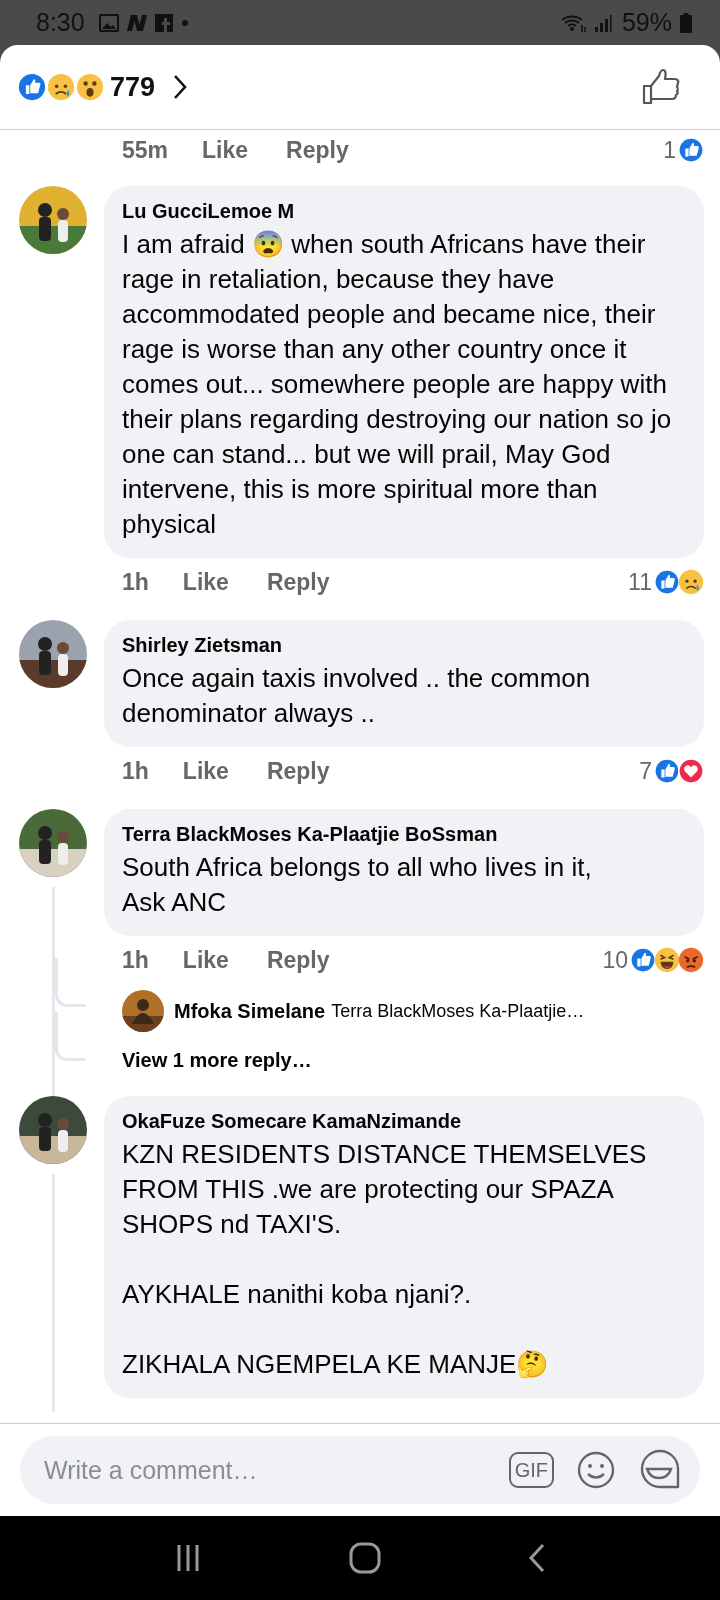 This screenshot has height=1600, width=720. Describe the element at coordinates (669, 150) in the screenshot. I see `reaction-count: 1` at that location.